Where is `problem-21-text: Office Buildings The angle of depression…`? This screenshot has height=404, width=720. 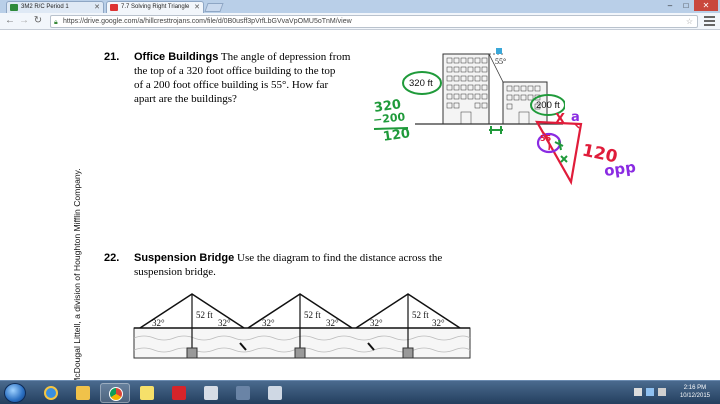
problem-21-text: Office Buildings The angle of depression… is located at coordinates (269, 78).